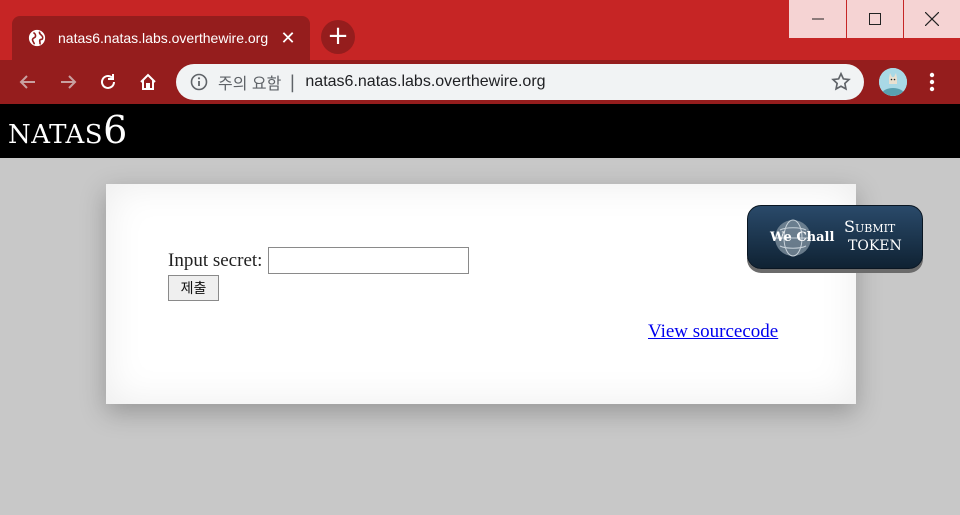  I want to click on url-text: natas6.natas.labs.overthewire.org, so click(567, 82).